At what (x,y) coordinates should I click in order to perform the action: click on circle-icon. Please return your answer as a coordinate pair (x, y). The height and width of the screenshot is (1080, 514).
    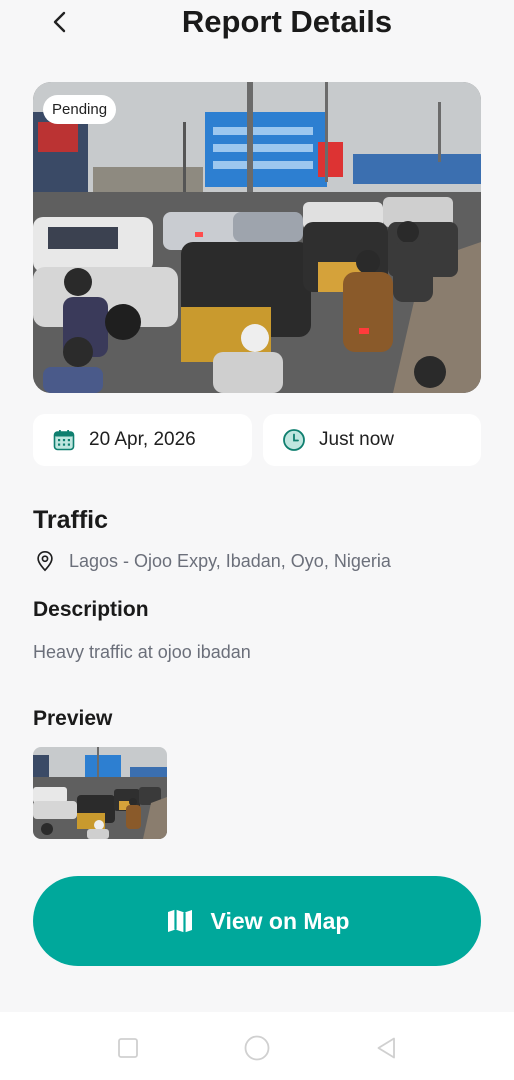
    Looking at the image, I should click on (257, 1048).